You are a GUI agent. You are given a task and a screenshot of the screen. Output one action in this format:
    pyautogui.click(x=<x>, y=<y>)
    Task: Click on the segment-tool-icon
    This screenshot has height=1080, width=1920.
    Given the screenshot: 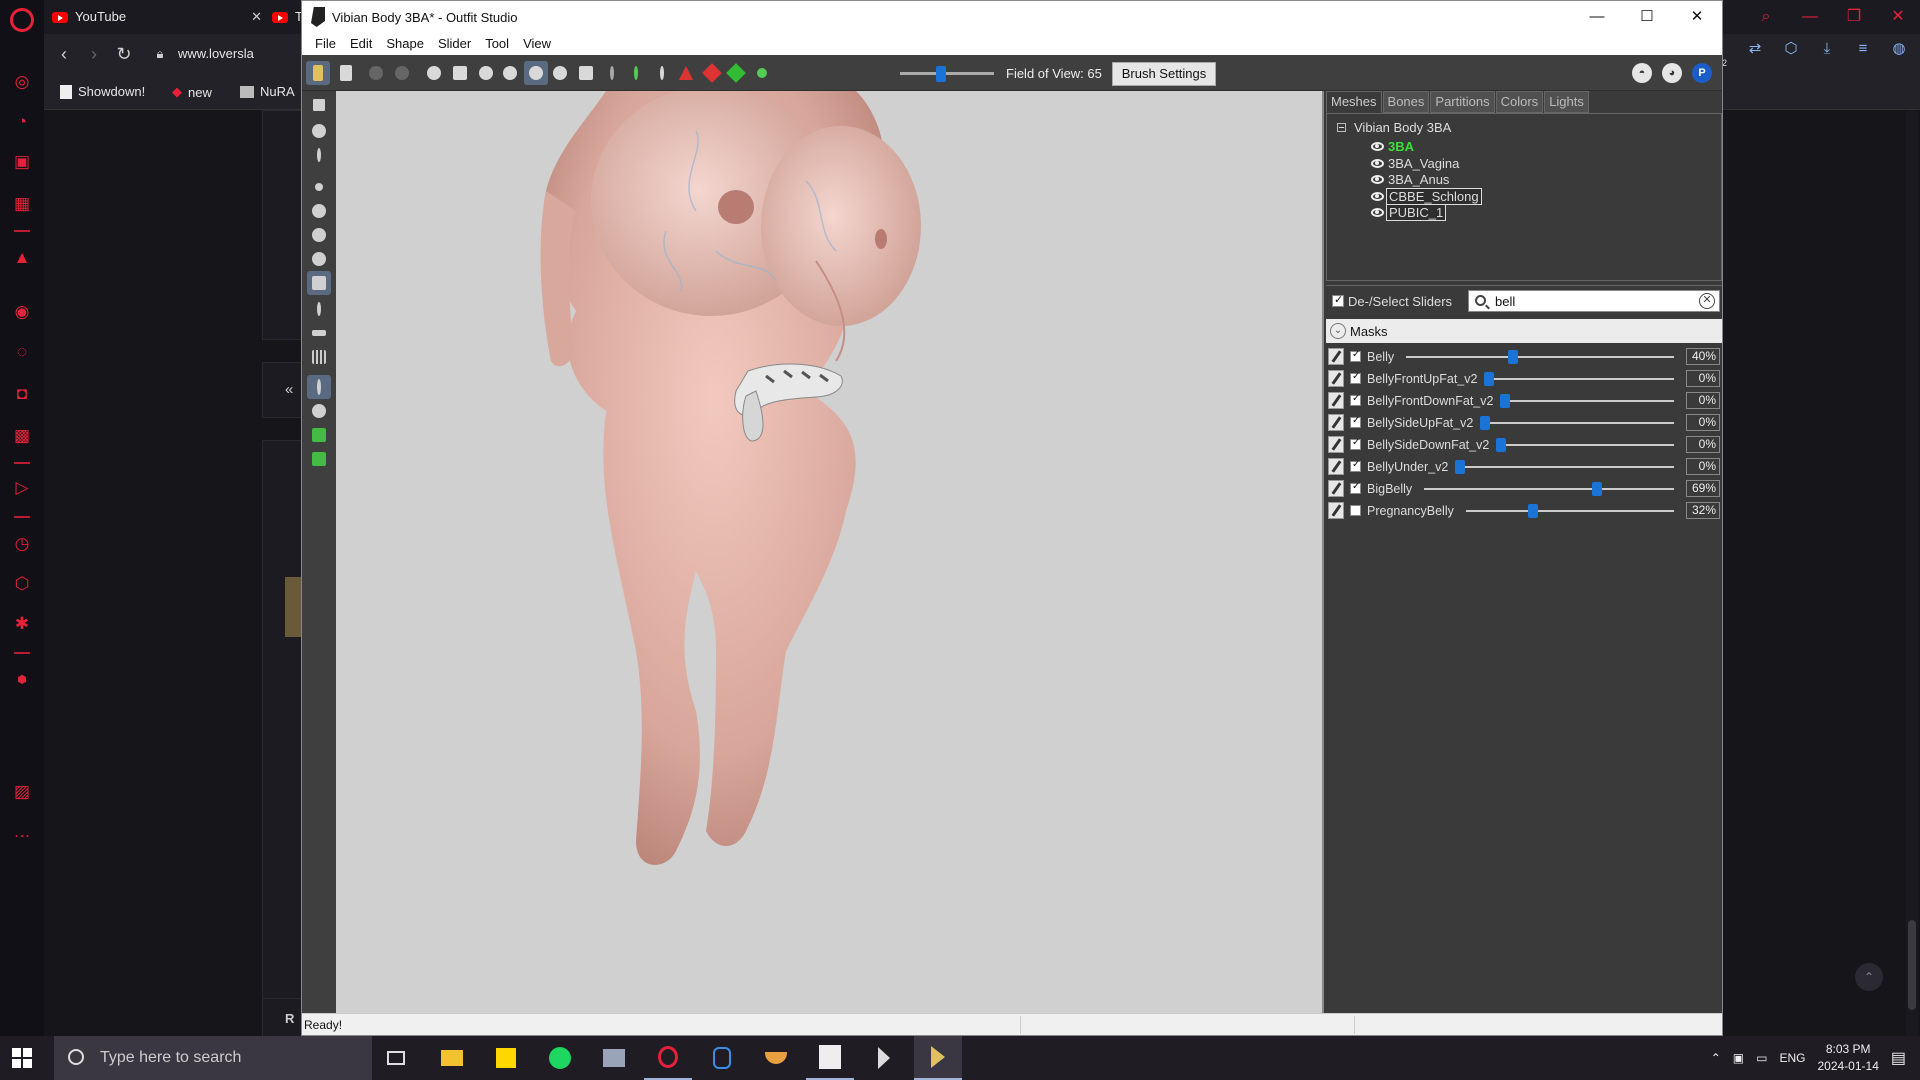 What is the action you would take?
    pyautogui.click(x=319, y=333)
    